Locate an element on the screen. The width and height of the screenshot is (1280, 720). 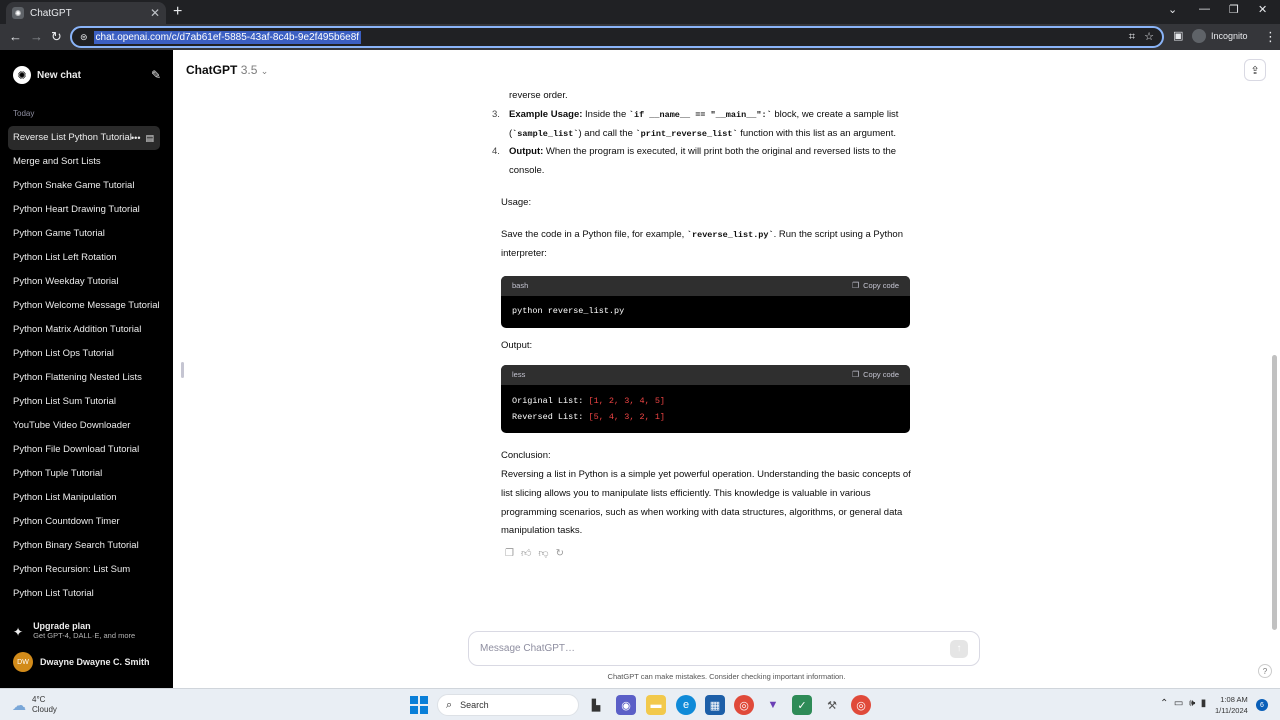
scrollbar is located at coordinates (1274, 492).